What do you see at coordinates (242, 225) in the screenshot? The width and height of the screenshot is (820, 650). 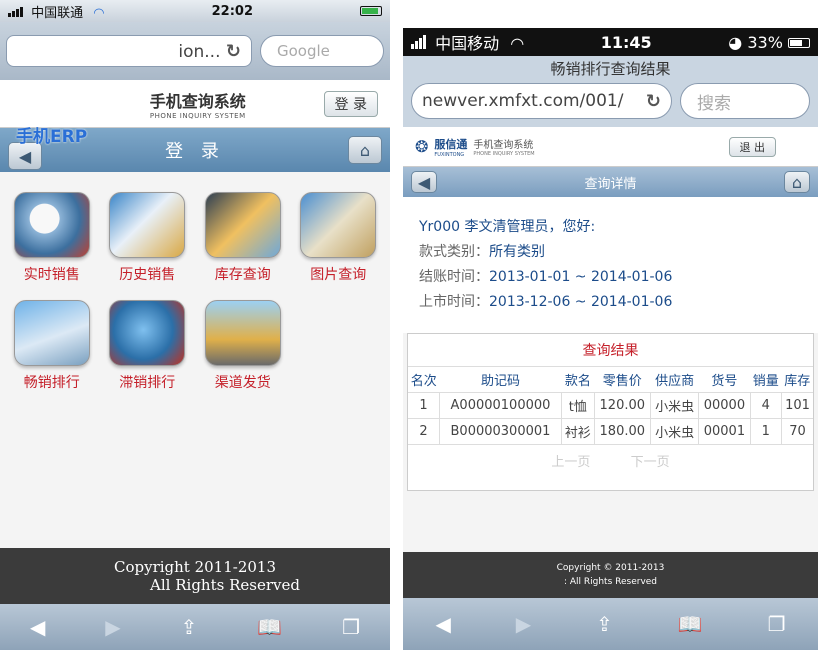 I see `house-magnifier-icon` at bounding box center [242, 225].